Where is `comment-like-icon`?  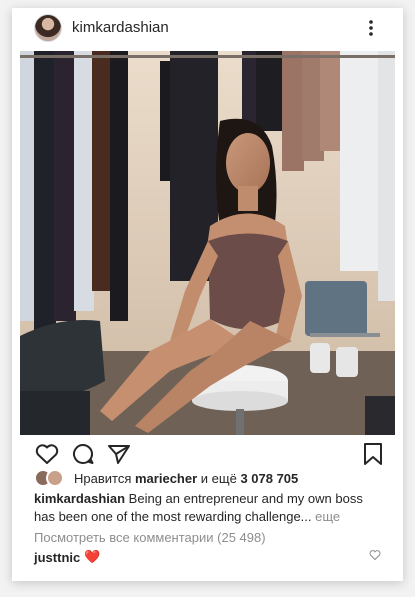
comment-like-icon is located at coordinates (375, 555).